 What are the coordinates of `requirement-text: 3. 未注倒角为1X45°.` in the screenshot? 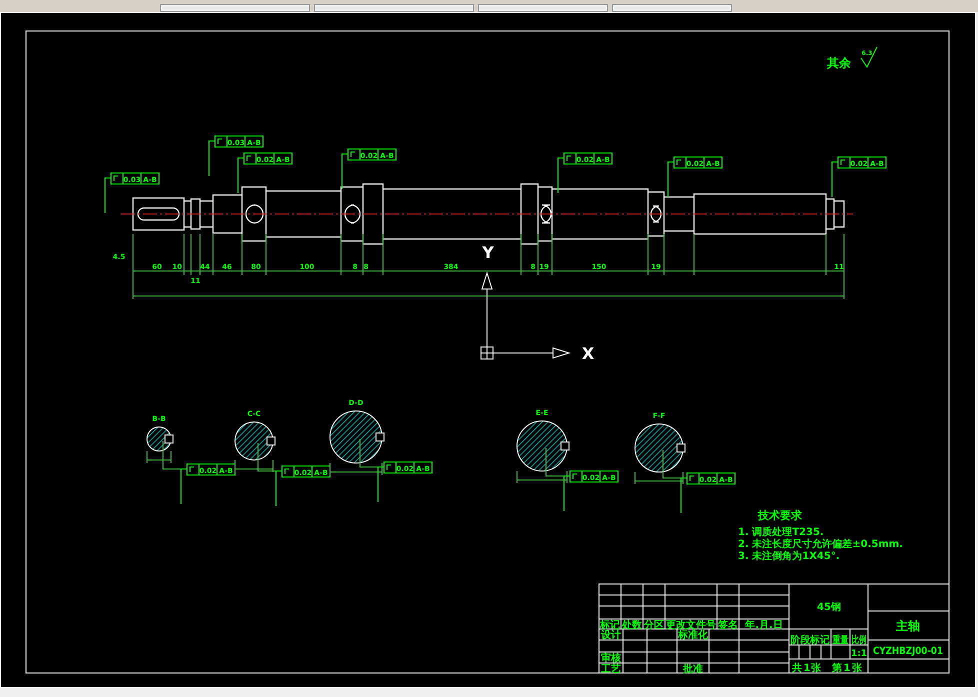 It's located at (789, 556).